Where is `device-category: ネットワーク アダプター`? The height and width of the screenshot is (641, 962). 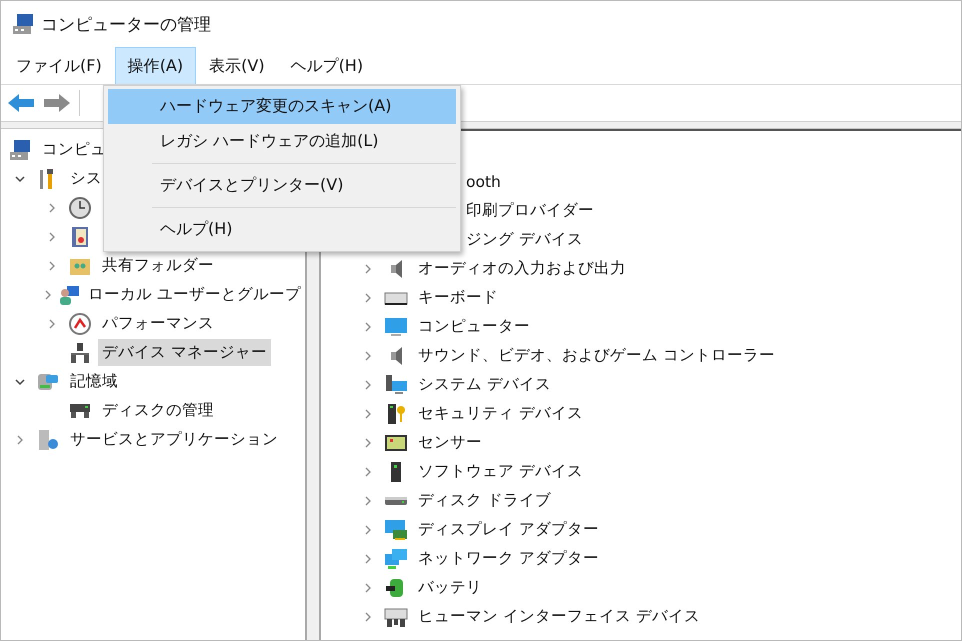 device-category: ネットワーク アダプター is located at coordinates (508, 558).